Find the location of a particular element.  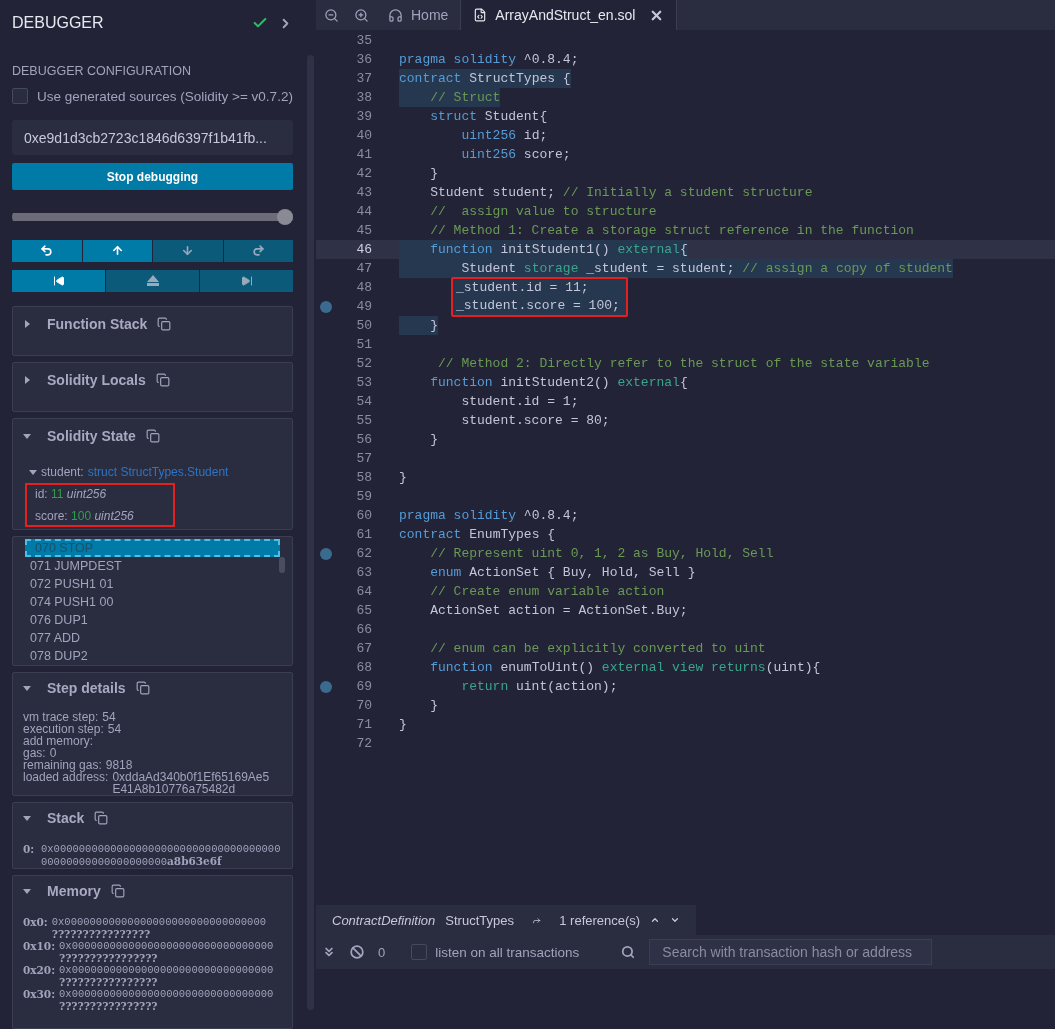

memory-address: 0x10: is located at coordinates (39, 947).